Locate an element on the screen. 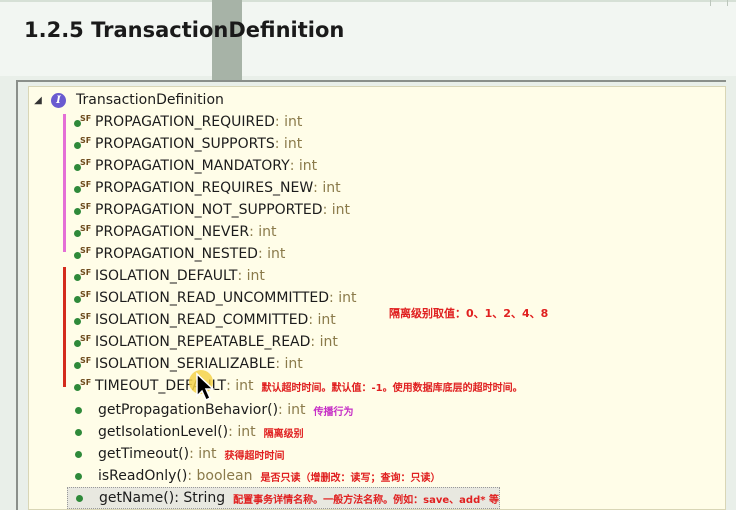 This screenshot has width=736, height=510. tree-item-method: getIsolationLevel() : int 隔离级别 is located at coordinates (188, 432).